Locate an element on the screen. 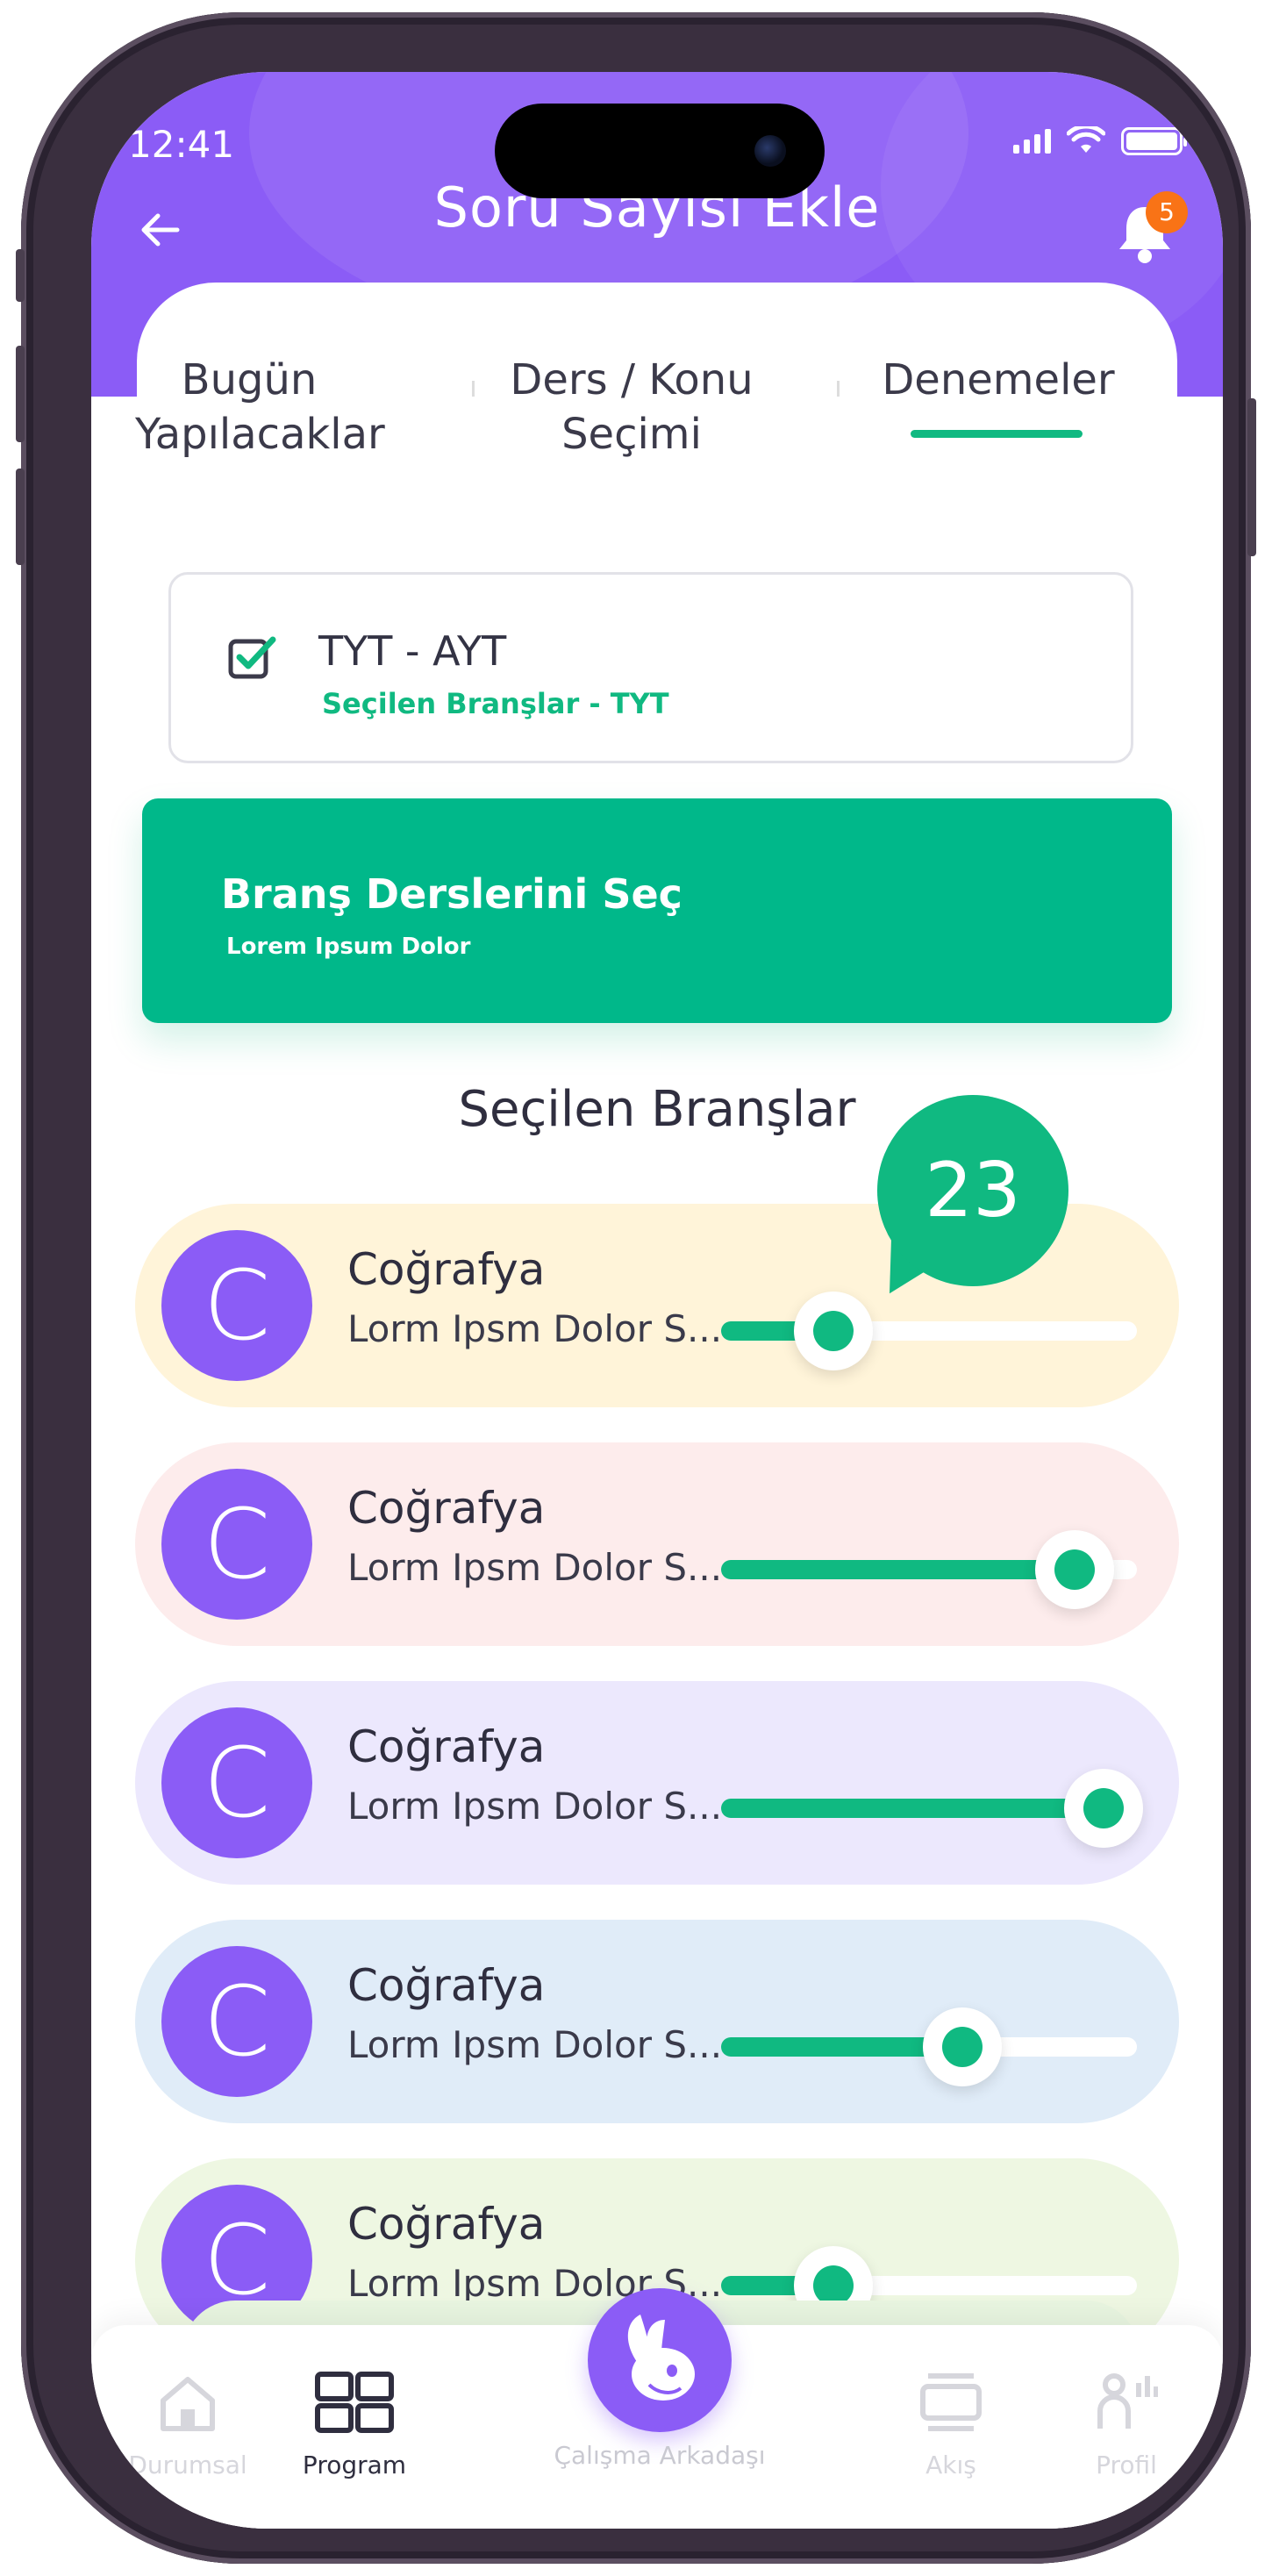 The height and width of the screenshot is (2576, 1272). nav-label-durumsal: Durumsal is located at coordinates (187, 2465).